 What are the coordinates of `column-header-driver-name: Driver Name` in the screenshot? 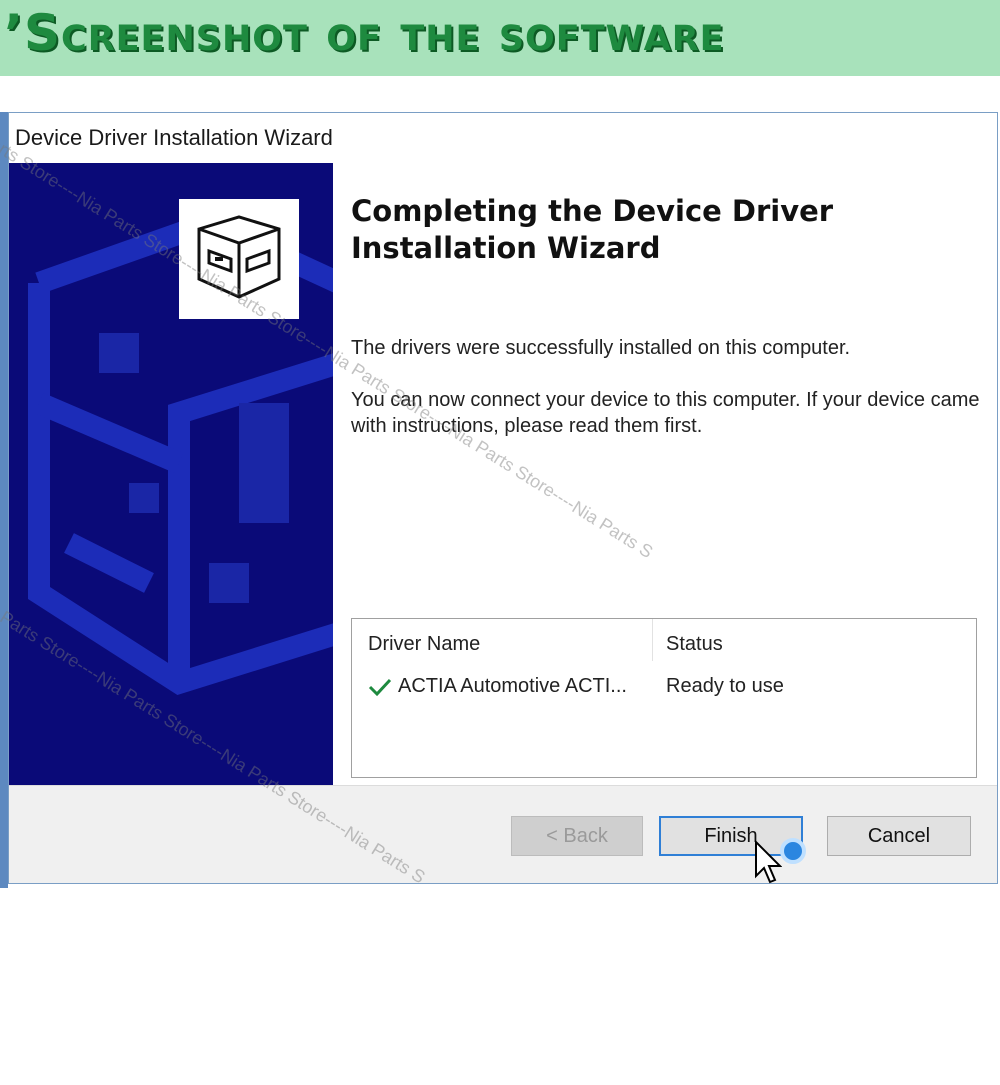 It's located at (424, 644).